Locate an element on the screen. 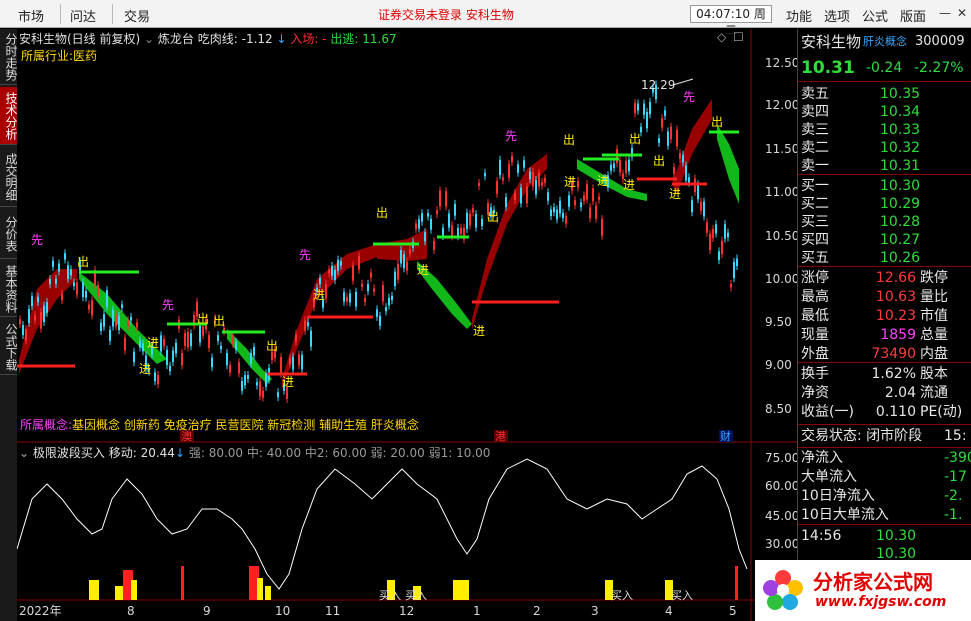 This screenshot has width=971, height=621. tab-profile: 基本资料 is located at coordinates (9, 289).